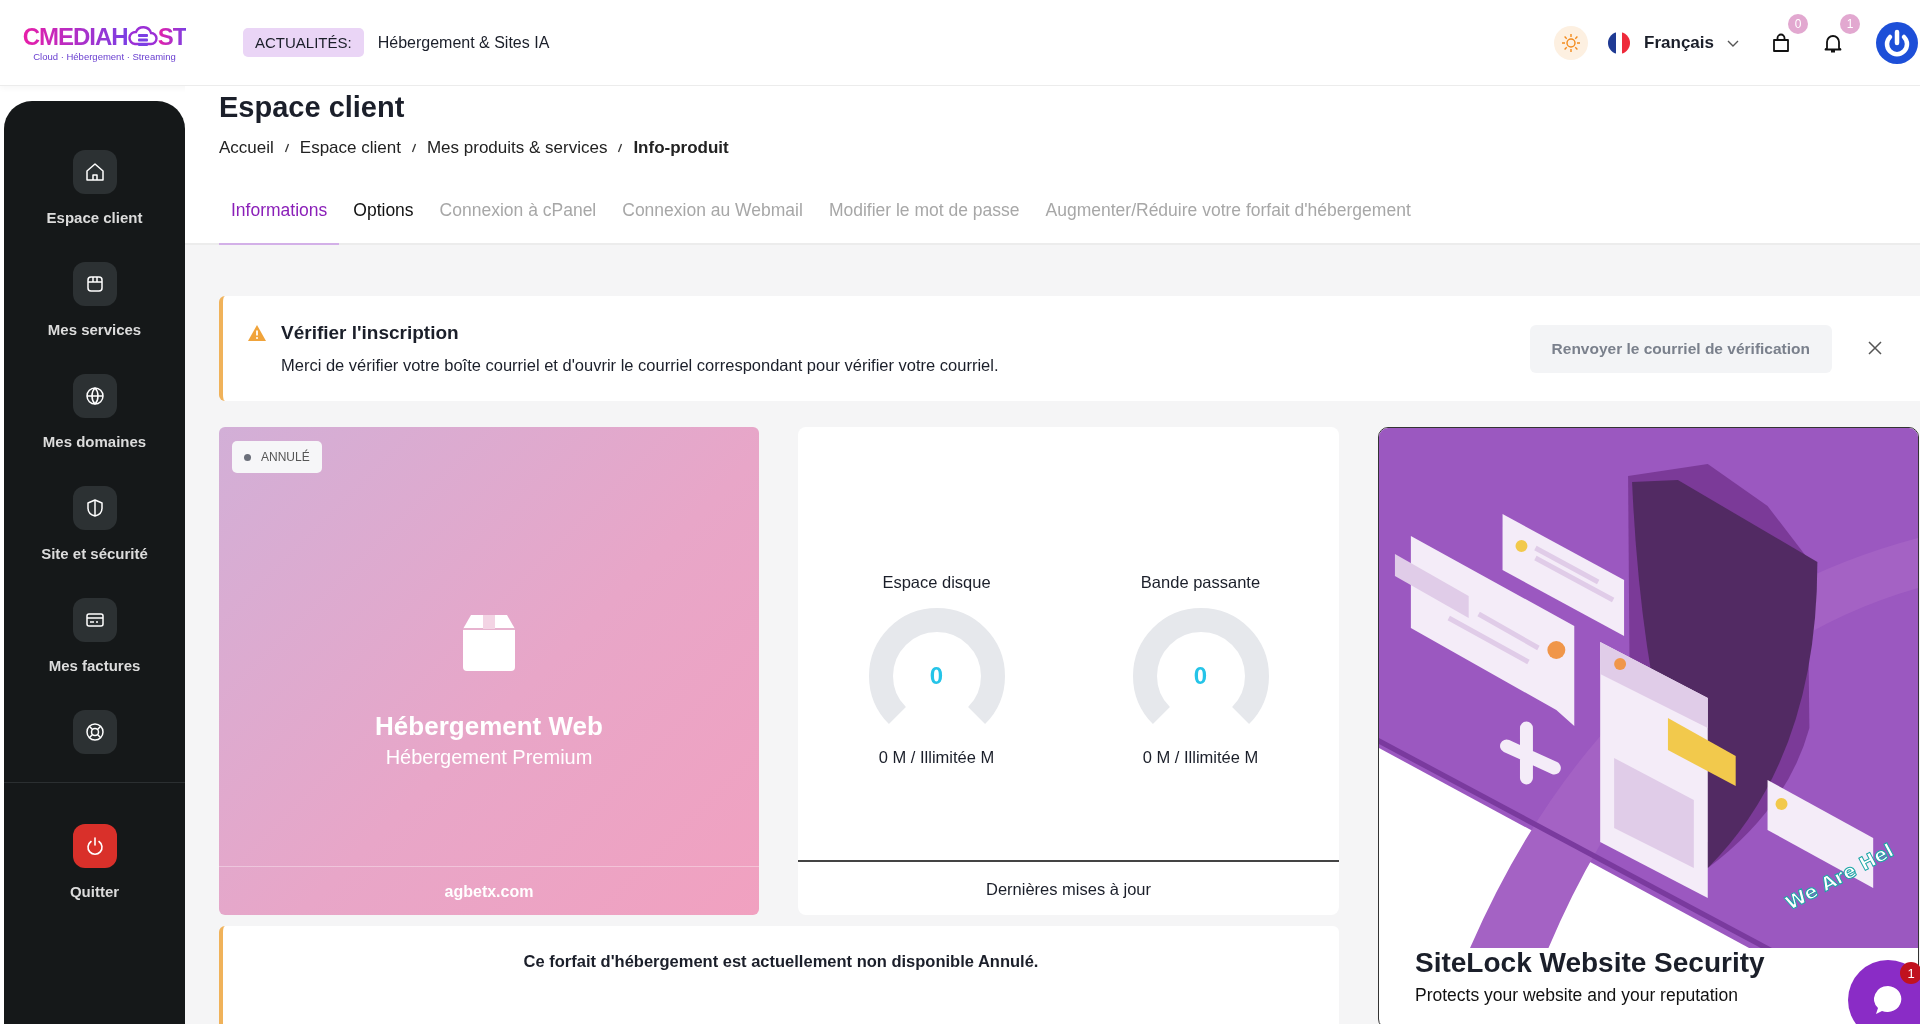 The image size is (1920, 1024). I want to click on sidebar-item: Site et sécurité, so click(94, 524).